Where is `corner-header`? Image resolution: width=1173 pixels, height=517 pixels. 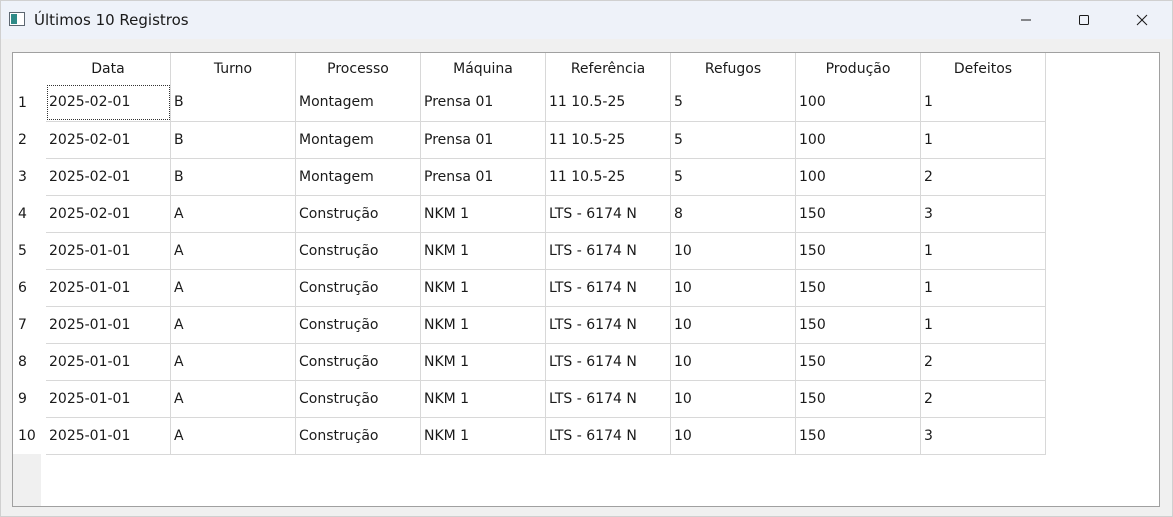
corner-header is located at coordinates (29, 68).